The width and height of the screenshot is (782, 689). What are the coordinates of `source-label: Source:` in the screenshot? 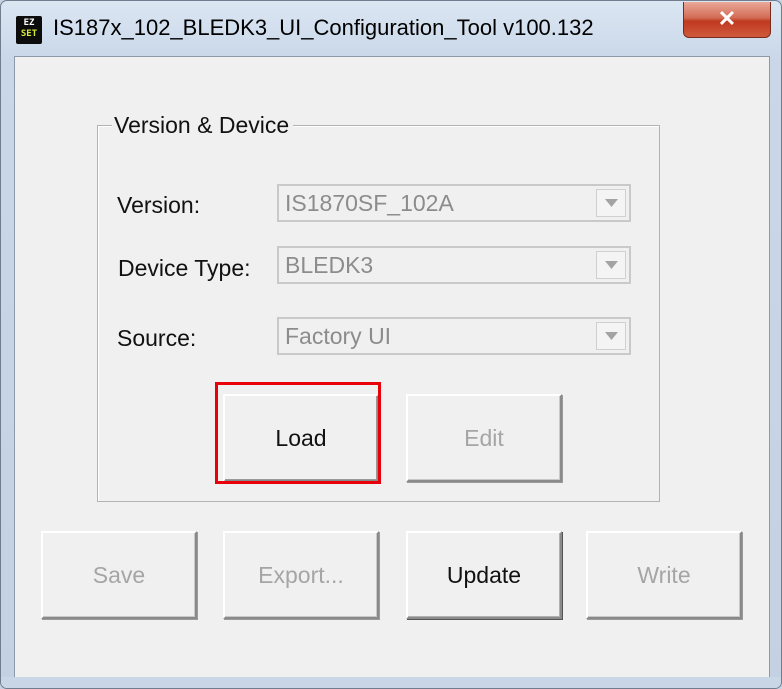 It's located at (157, 338).